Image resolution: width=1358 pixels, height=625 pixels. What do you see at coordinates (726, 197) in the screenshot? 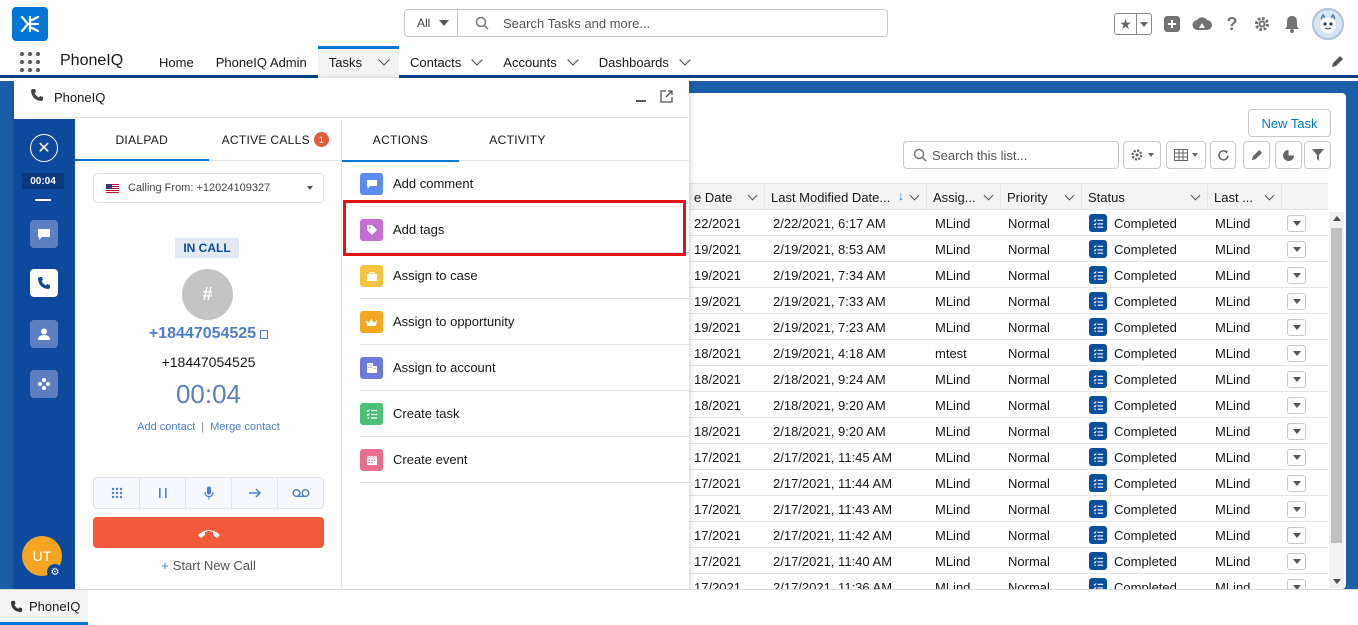
I see `column-header-date: e Date` at bounding box center [726, 197].